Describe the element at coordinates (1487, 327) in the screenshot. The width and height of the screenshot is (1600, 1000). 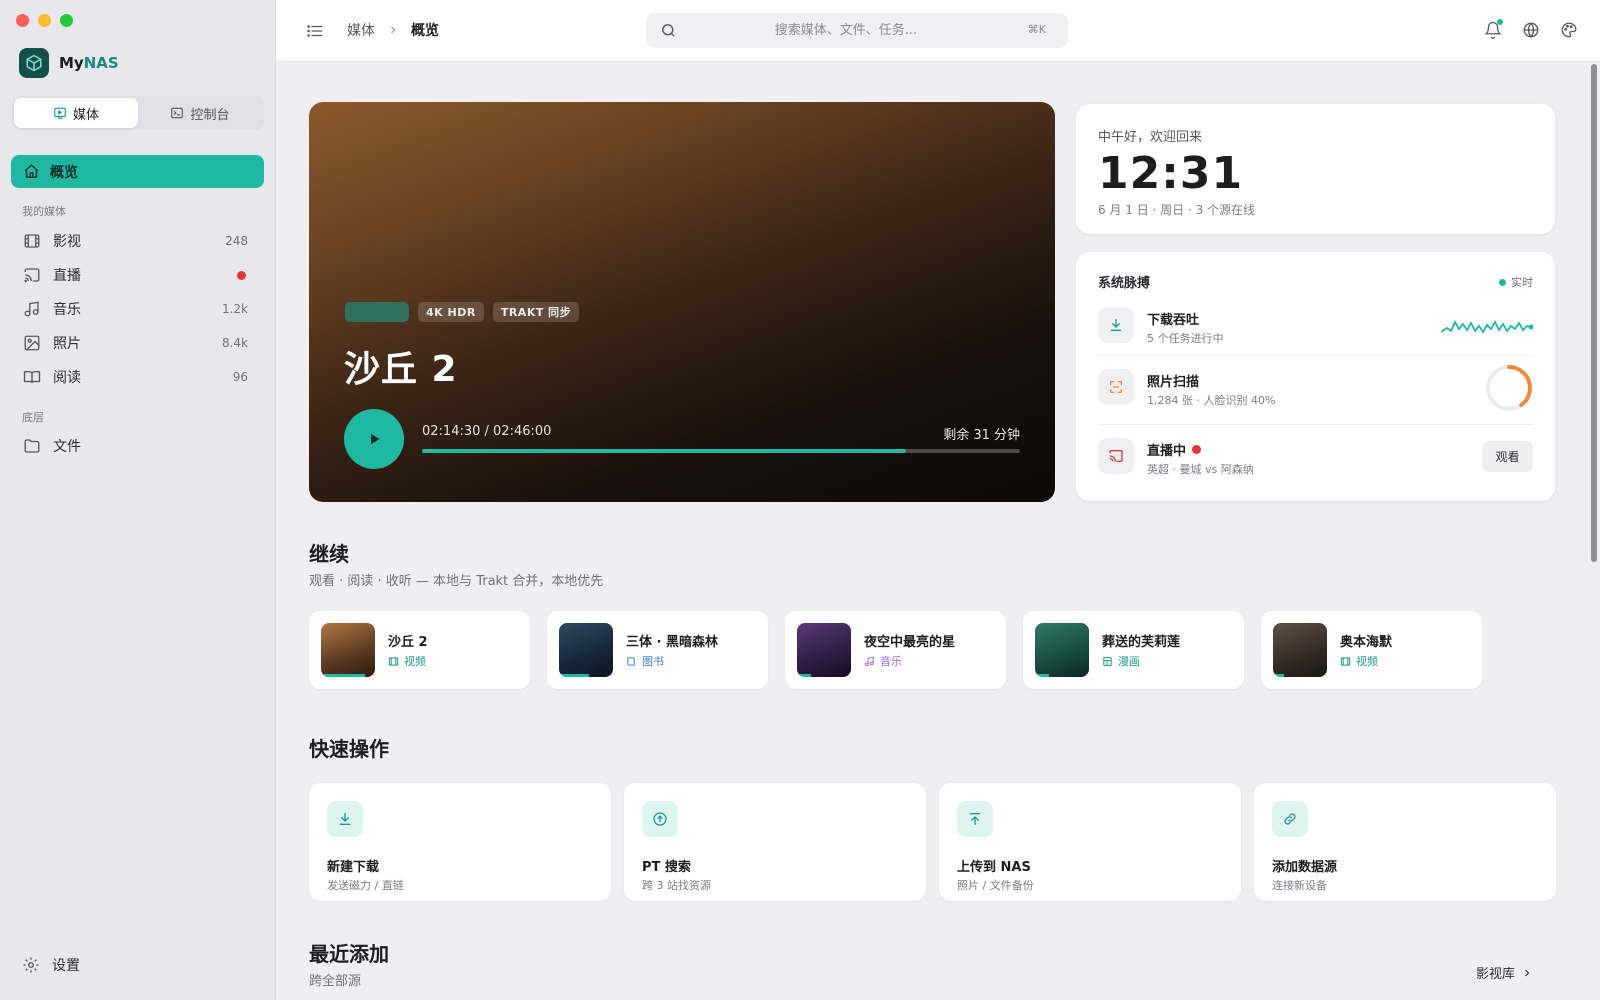
I see `throughput-sparkline` at that location.